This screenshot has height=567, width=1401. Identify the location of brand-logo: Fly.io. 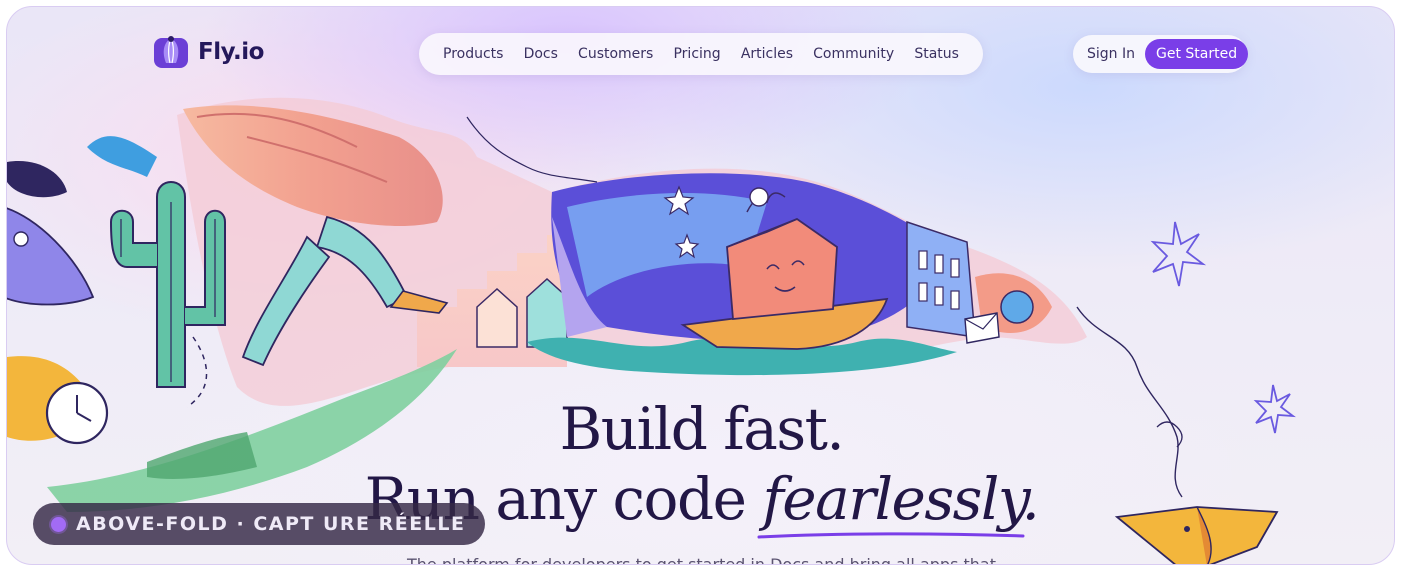
(208, 52).